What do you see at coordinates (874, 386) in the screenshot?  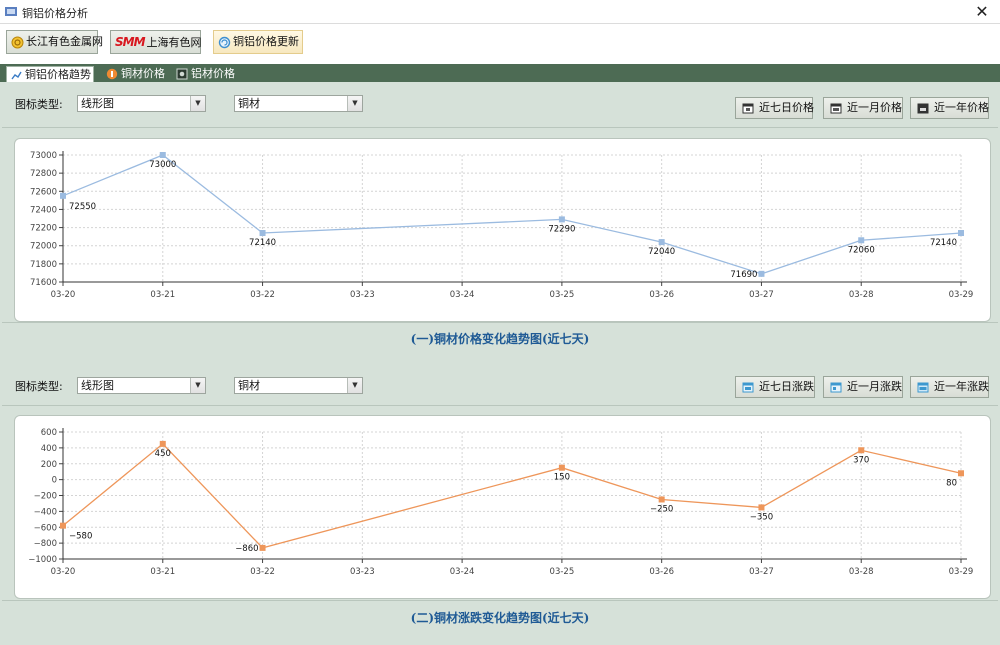 I see `one-month-change-label: 近一月涨跌` at bounding box center [874, 386].